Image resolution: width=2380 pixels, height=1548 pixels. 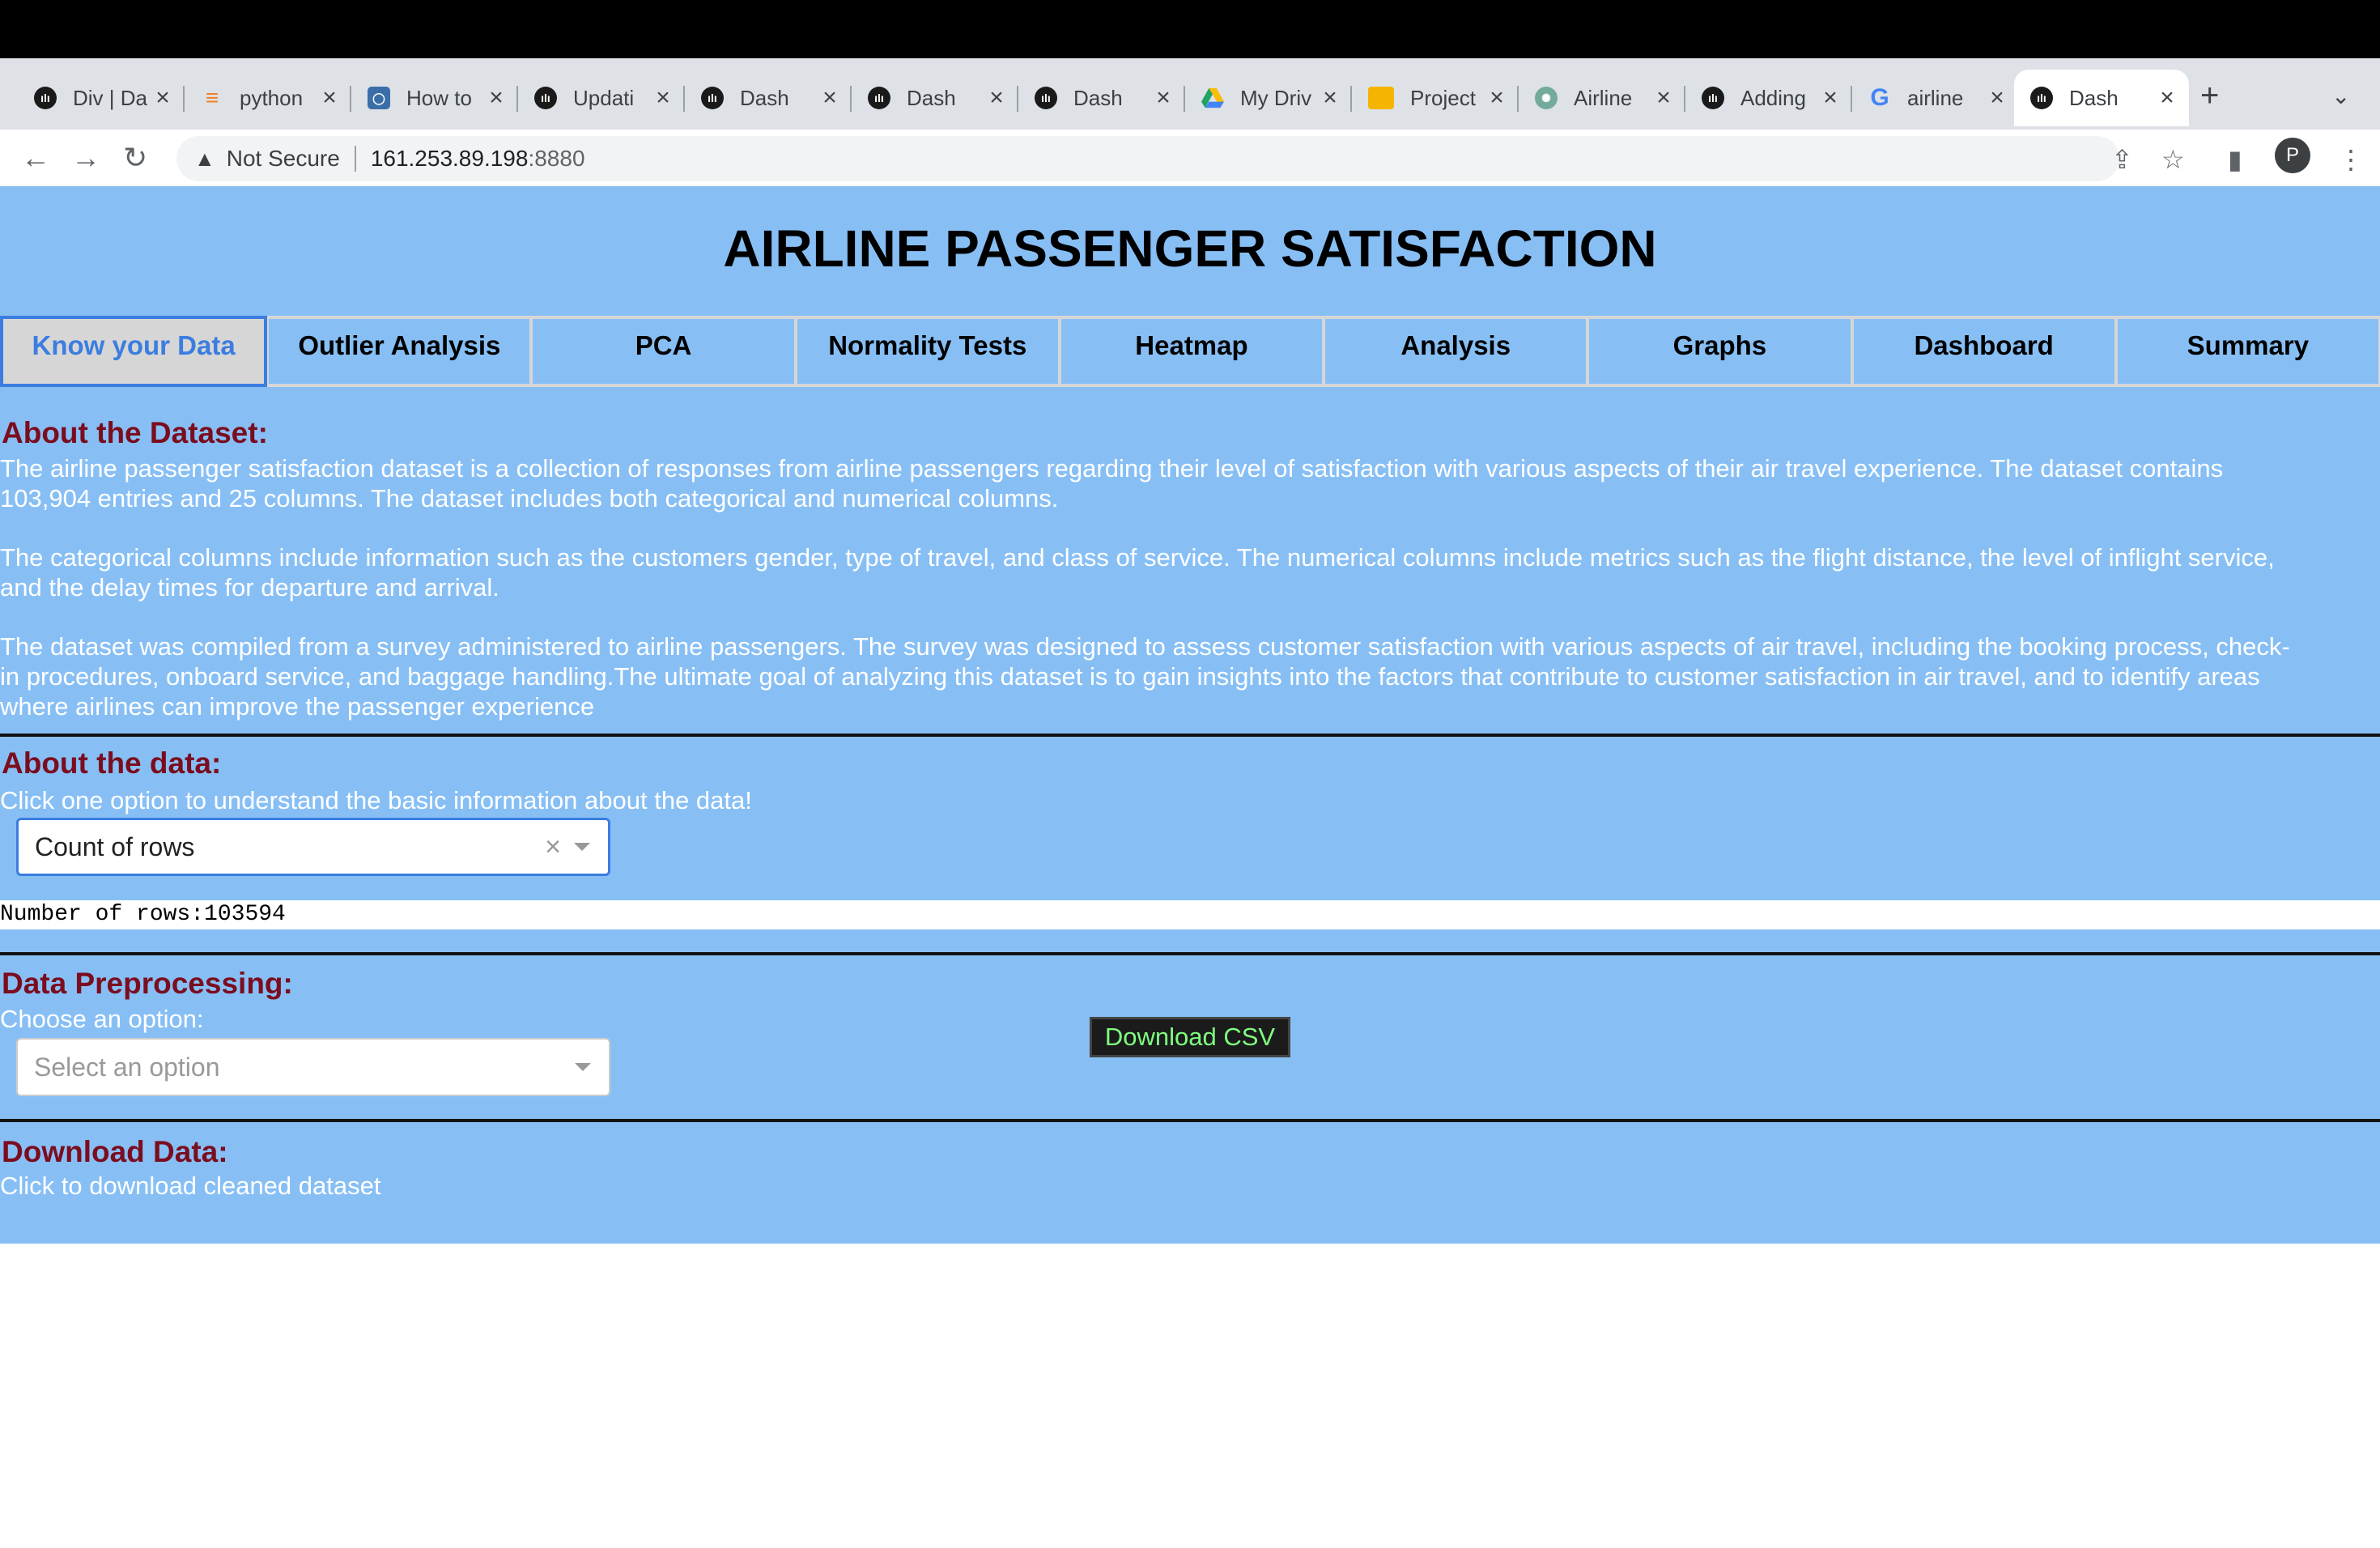 What do you see at coordinates (1984, 352) in the screenshot?
I see `tab-dashboard: Dashboard` at bounding box center [1984, 352].